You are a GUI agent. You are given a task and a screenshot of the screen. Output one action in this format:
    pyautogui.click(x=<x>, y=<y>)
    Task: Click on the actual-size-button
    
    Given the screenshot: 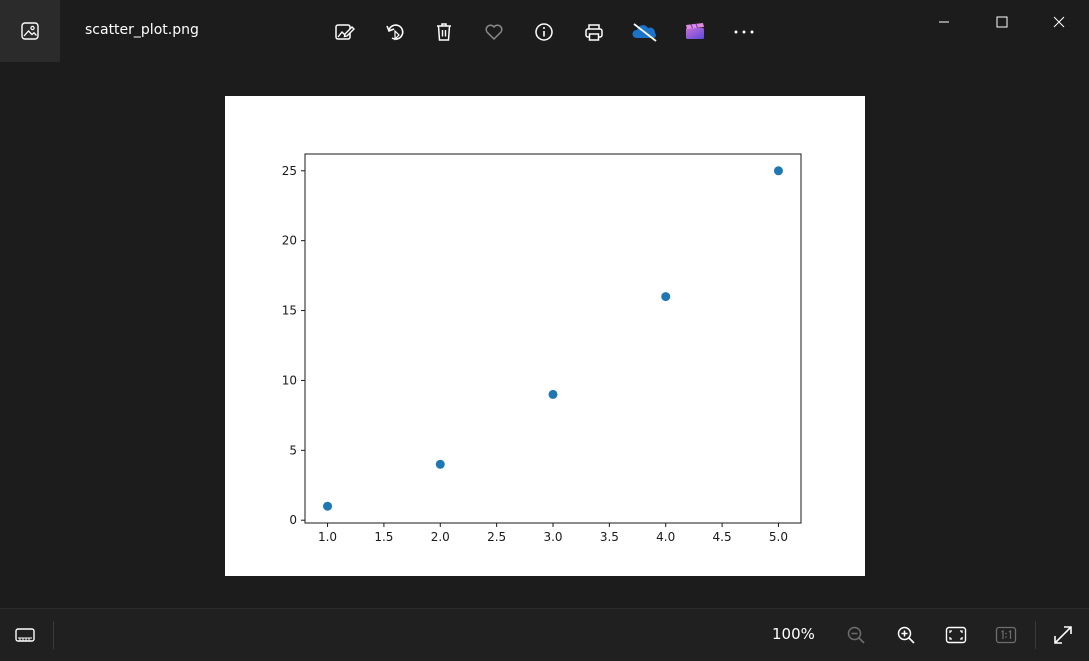 What is the action you would take?
    pyautogui.click(x=1006, y=635)
    